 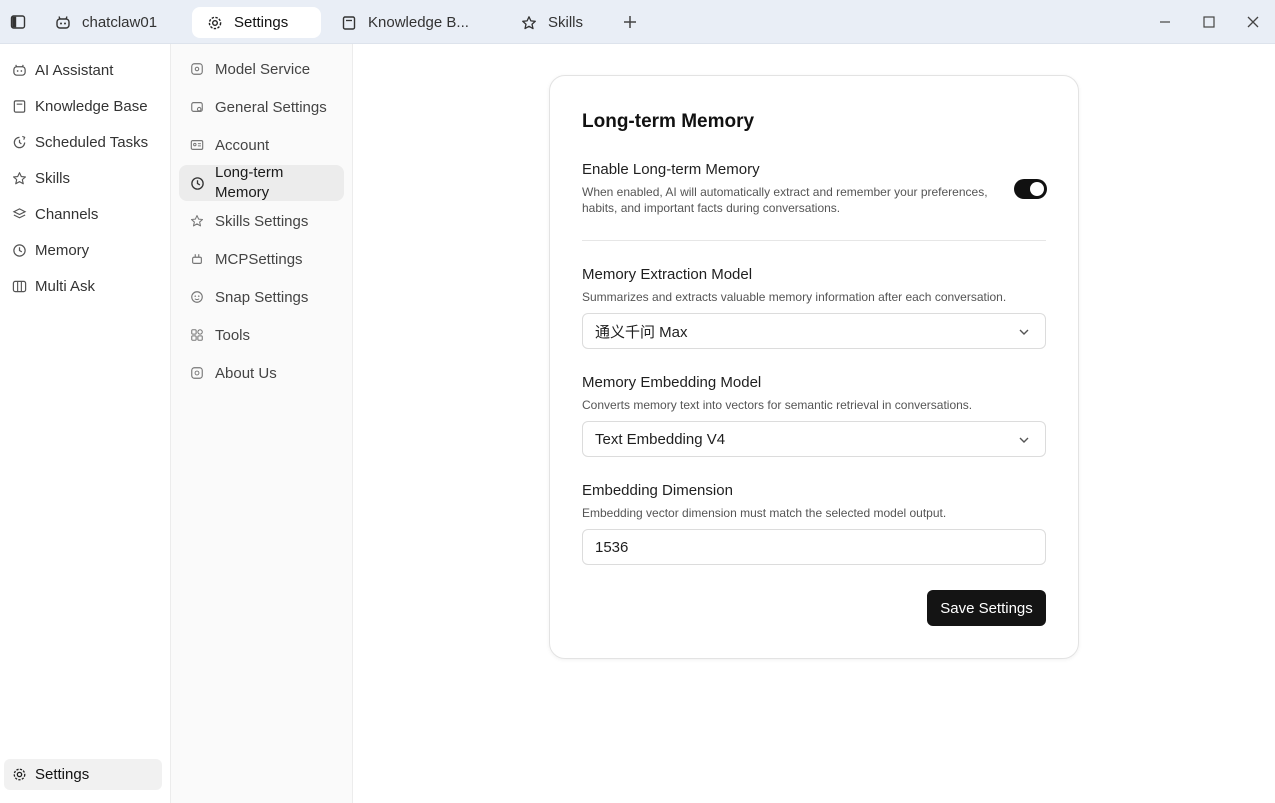 I want to click on nav-item-label: Model Service, so click(x=263, y=69).